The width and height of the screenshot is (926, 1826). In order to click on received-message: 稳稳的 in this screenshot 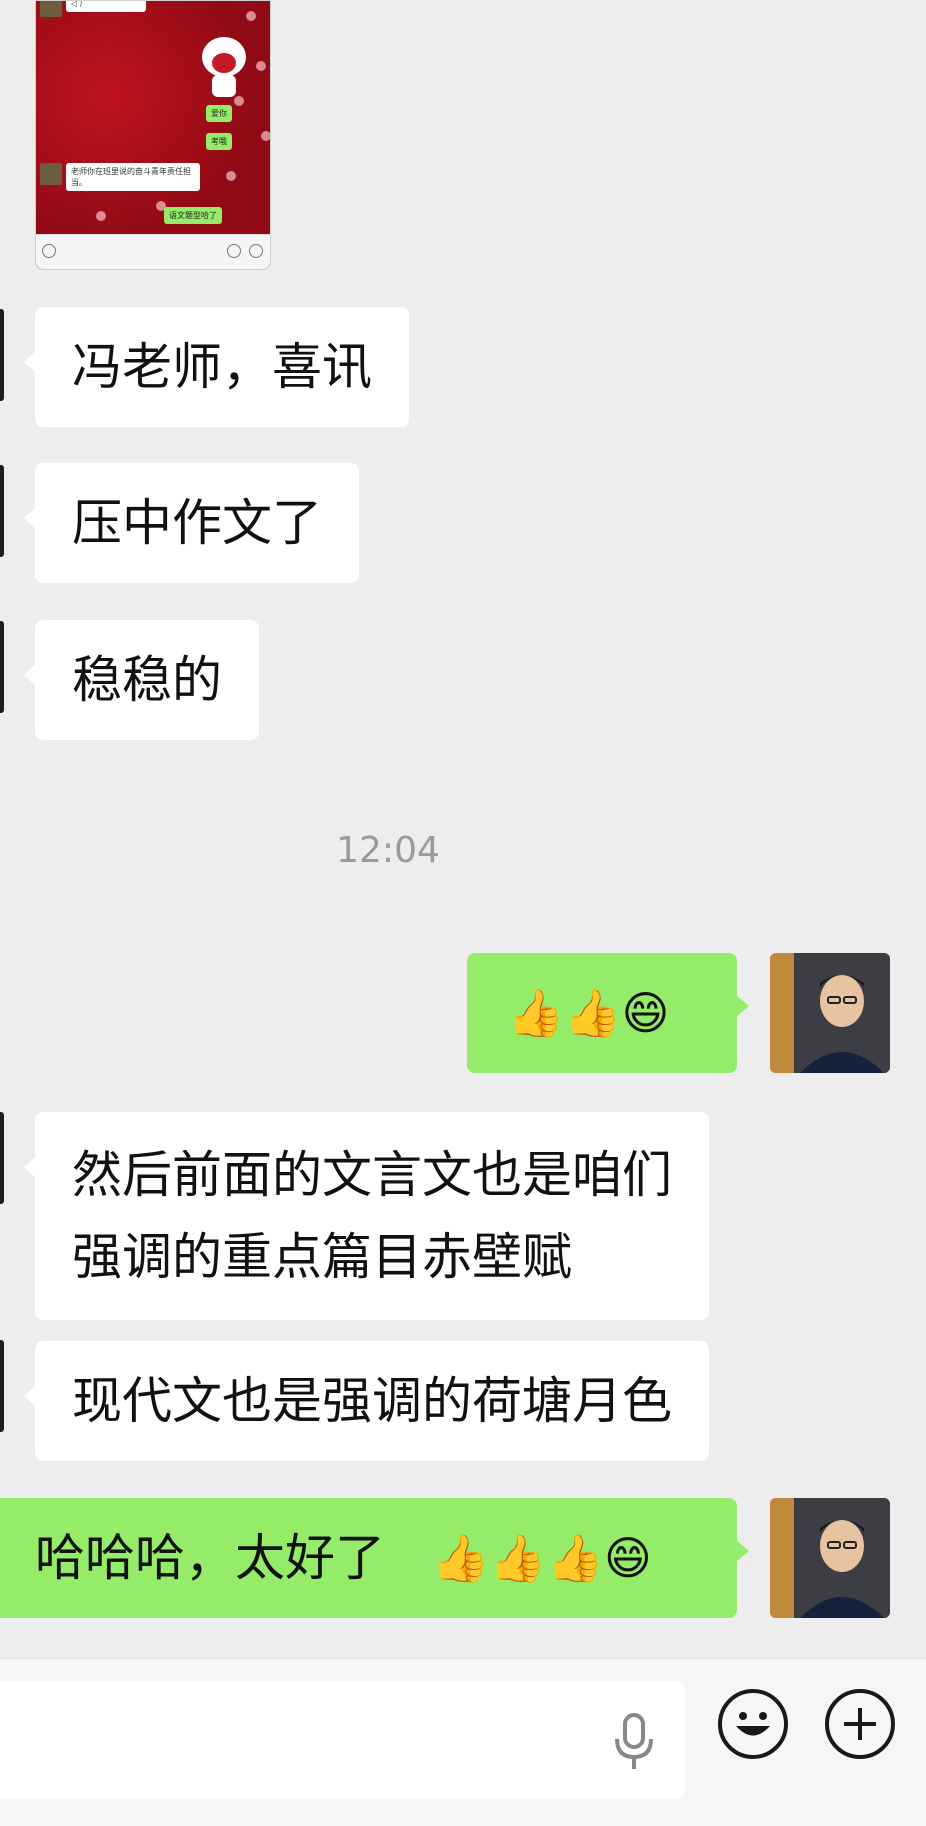, I will do `click(141, 680)`.